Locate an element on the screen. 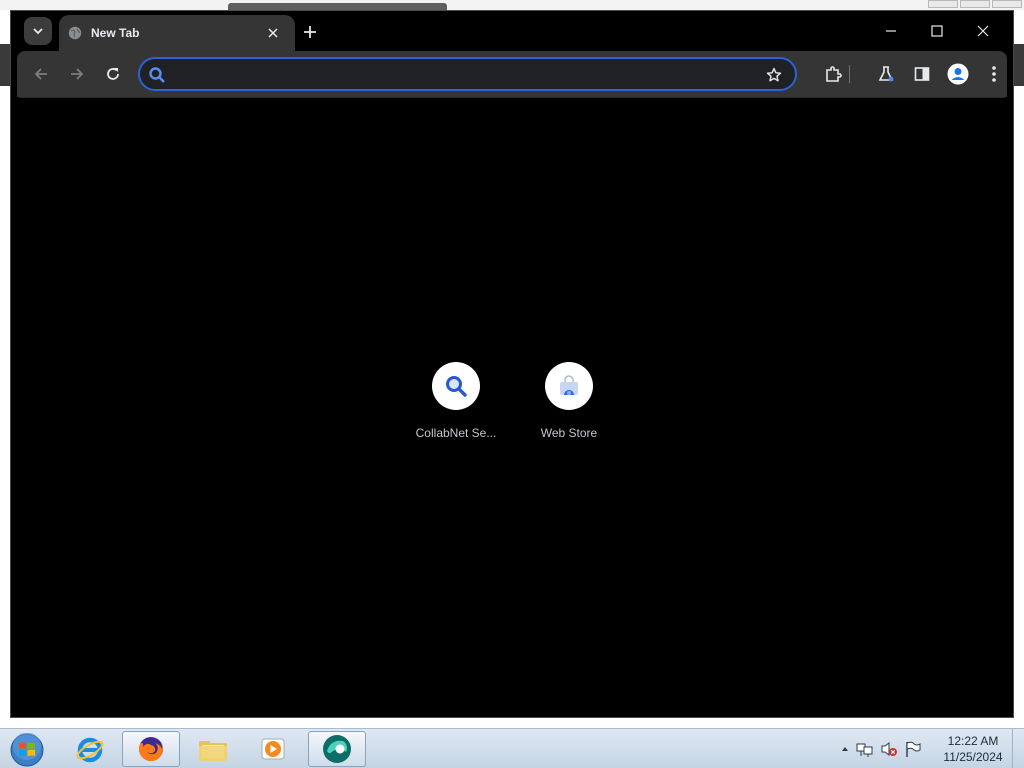  arrow-left-icon is located at coordinates (40, 74).